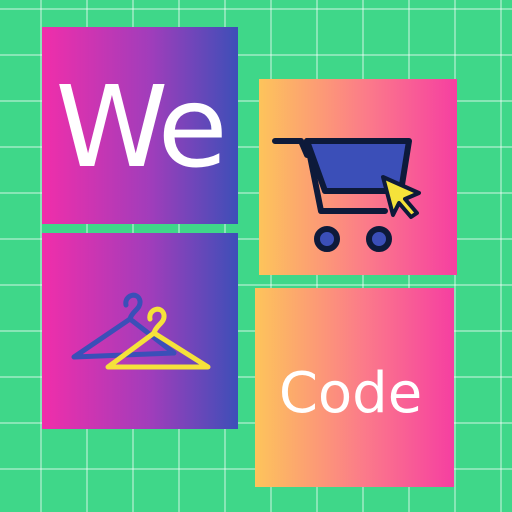 The width and height of the screenshot is (512, 512). What do you see at coordinates (401, 197) in the screenshot?
I see `cursor-arrow-icon` at bounding box center [401, 197].